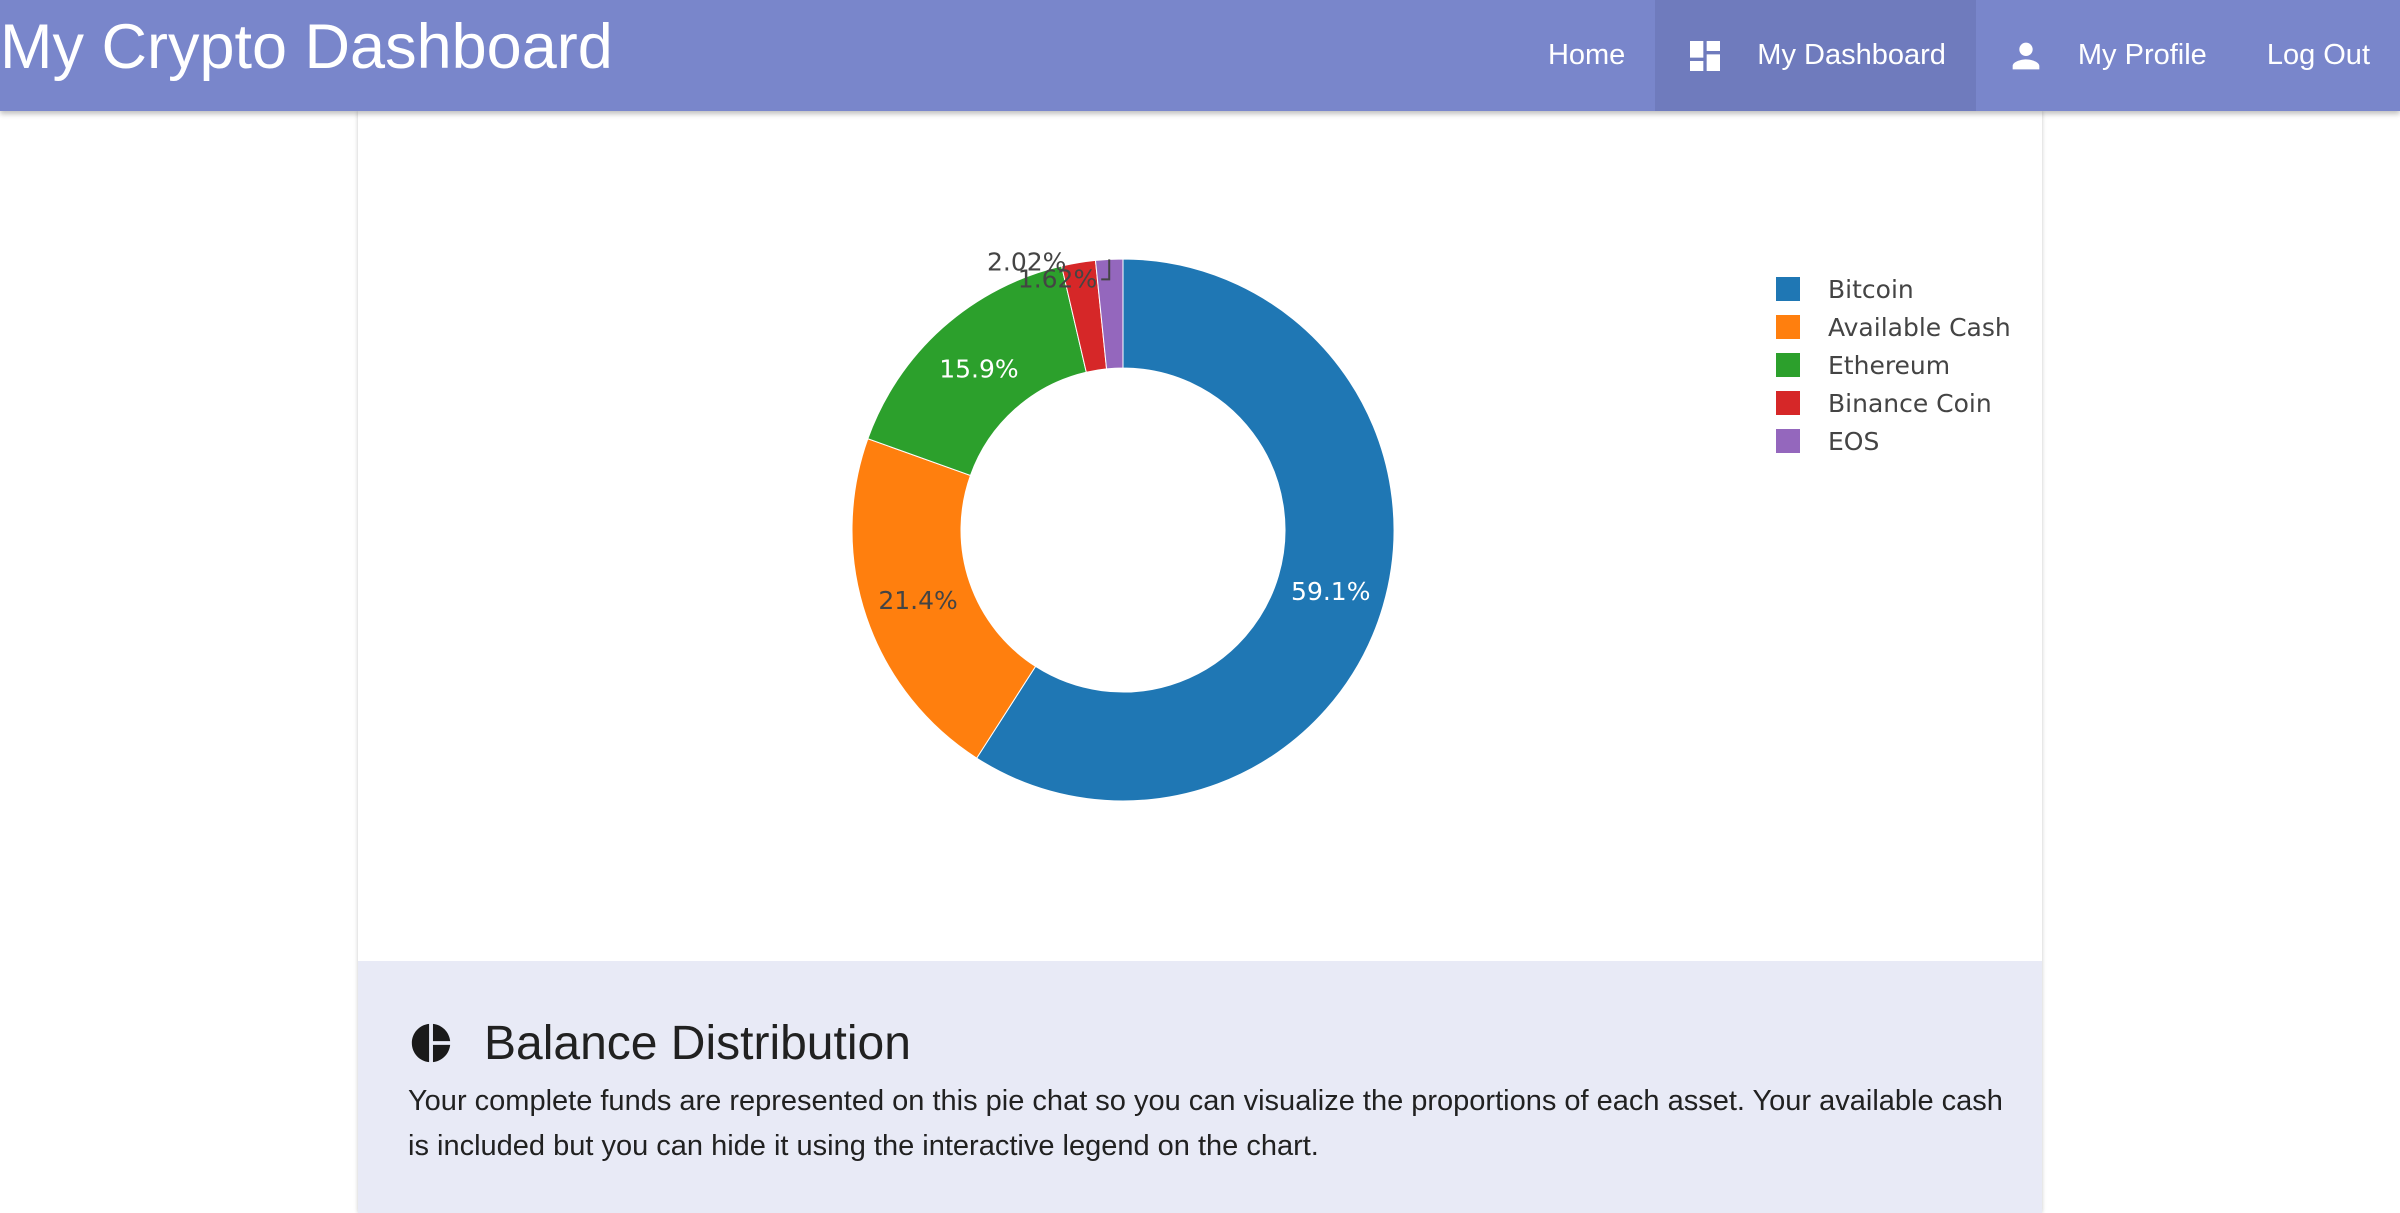 The image size is (2400, 1213). What do you see at coordinates (697, 1043) in the screenshot?
I see `info-title: Balance Distribution` at bounding box center [697, 1043].